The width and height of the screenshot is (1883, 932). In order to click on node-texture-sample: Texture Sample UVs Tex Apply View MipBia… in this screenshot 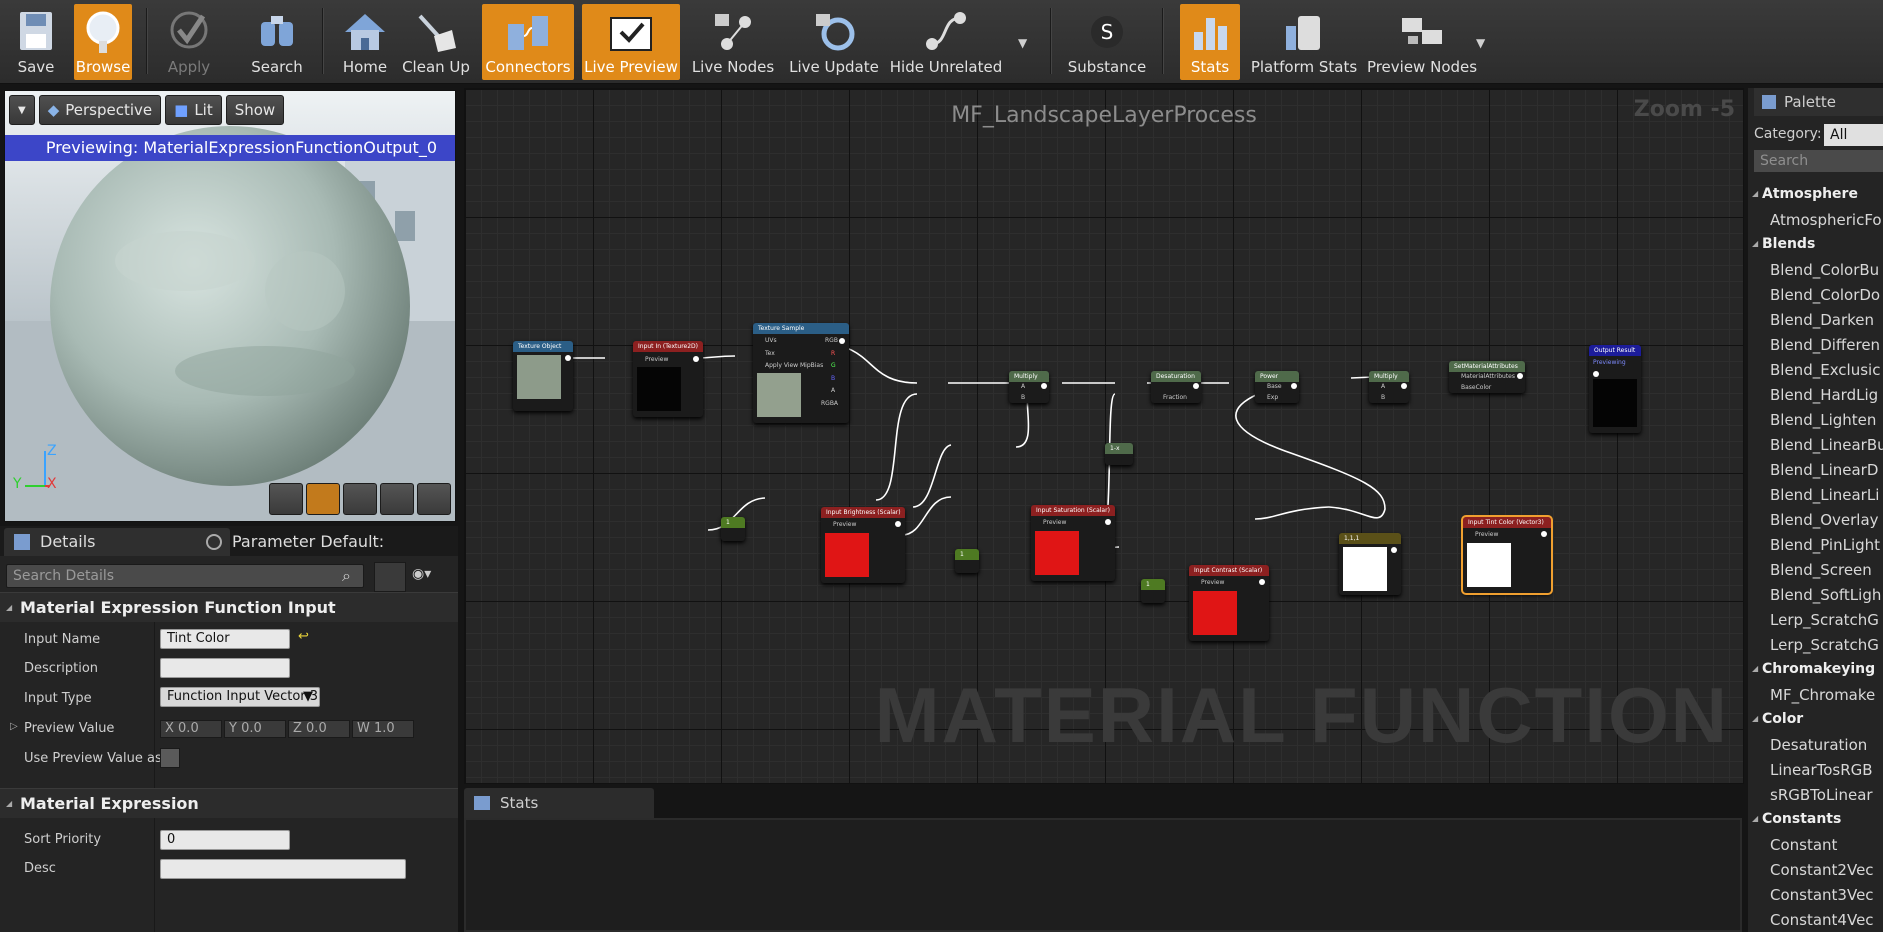, I will do `click(801, 373)`.